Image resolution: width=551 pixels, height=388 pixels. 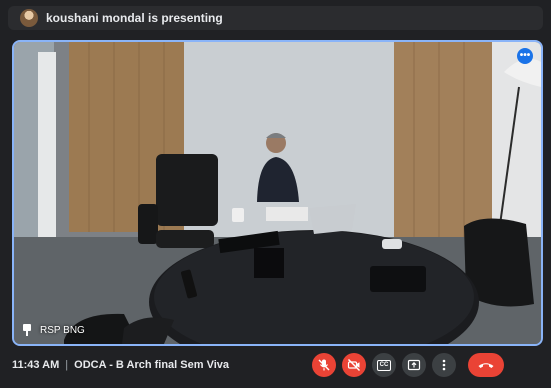 I want to click on closed-captions-icon: CC, so click(x=384, y=365).